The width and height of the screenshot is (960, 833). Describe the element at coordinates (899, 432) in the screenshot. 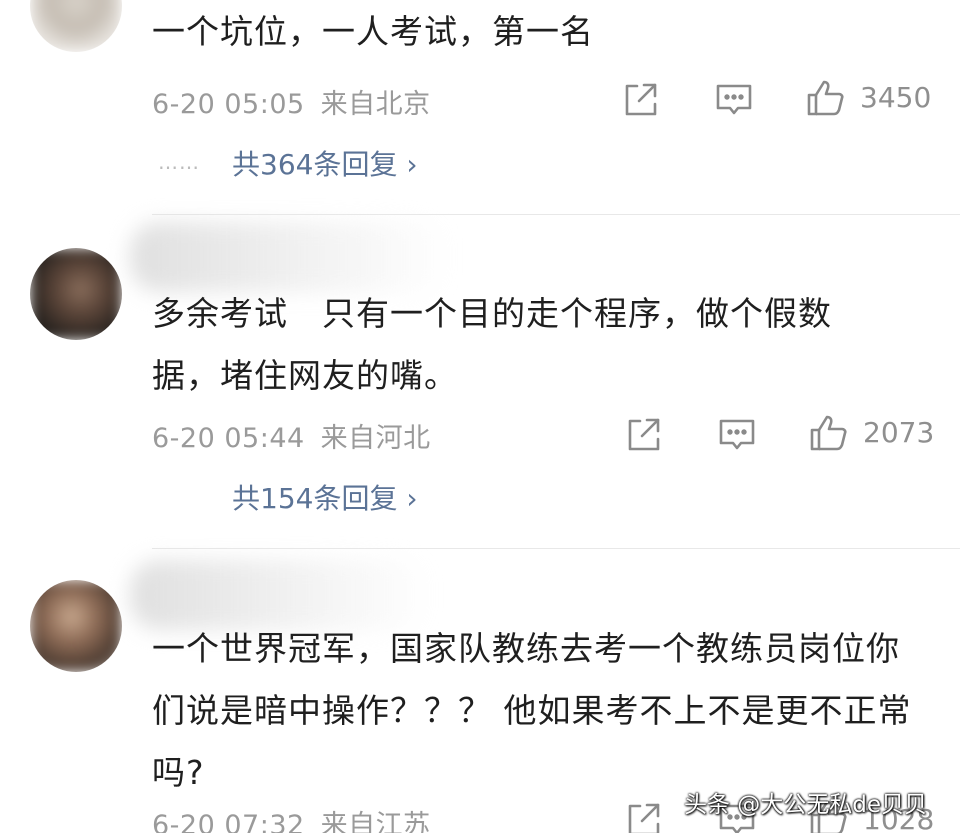

I see `like-count: 2073` at that location.